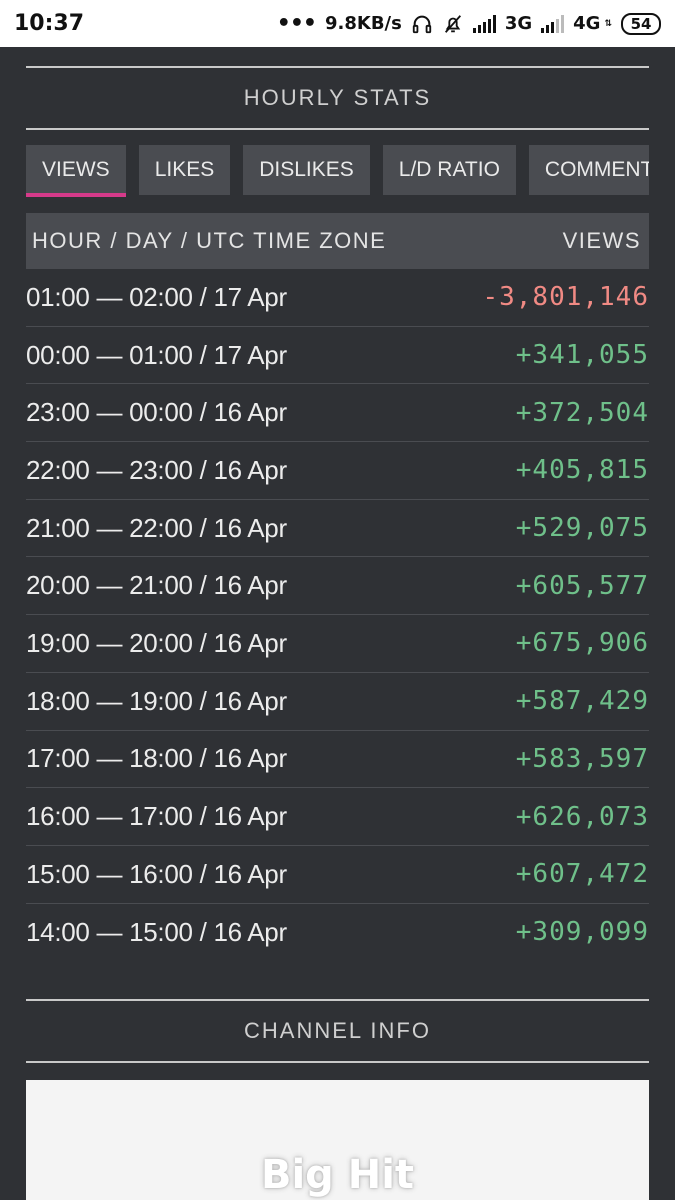 This screenshot has height=1200, width=675. Describe the element at coordinates (156, 527) in the screenshot. I see `row-hour-label: 21:00 — 22:00 / 16 Apr` at that location.